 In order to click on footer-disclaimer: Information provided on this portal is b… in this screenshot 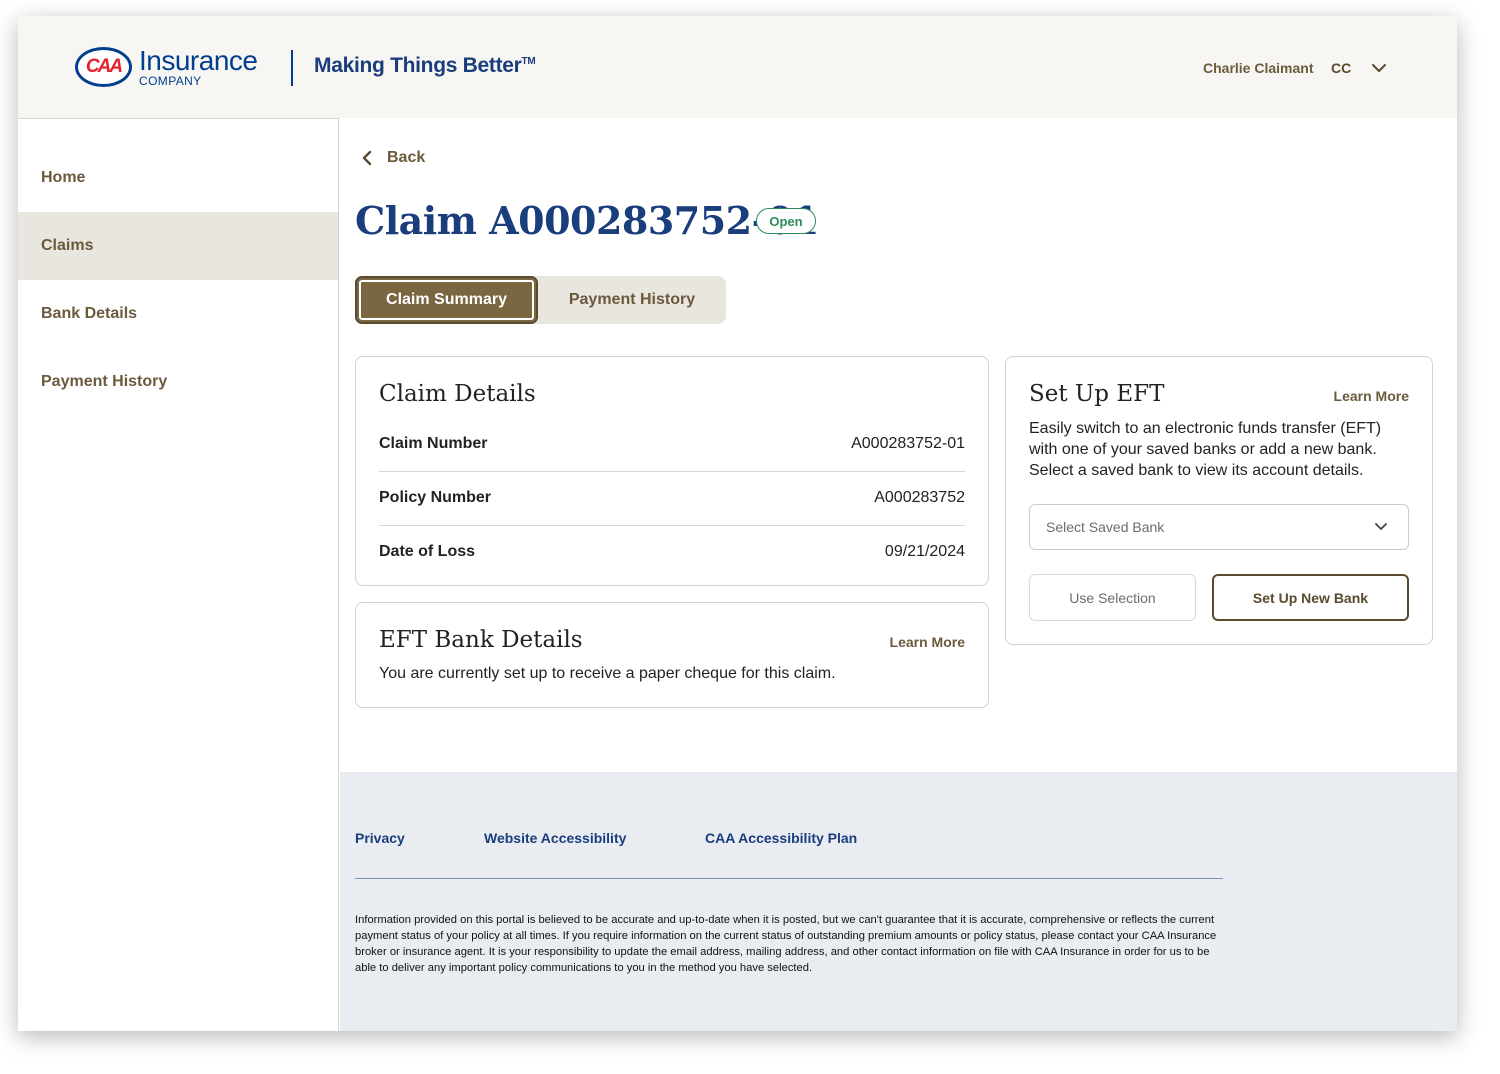, I will do `click(786, 944)`.